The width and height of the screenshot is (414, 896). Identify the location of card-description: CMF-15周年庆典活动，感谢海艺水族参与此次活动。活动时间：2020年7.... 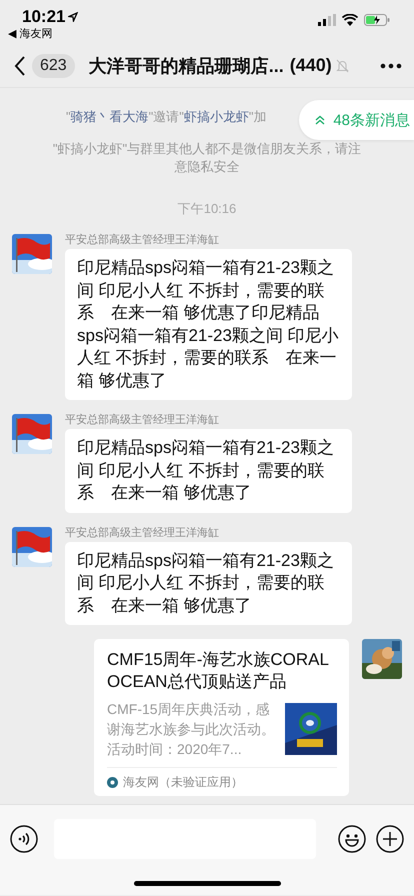
(191, 729).